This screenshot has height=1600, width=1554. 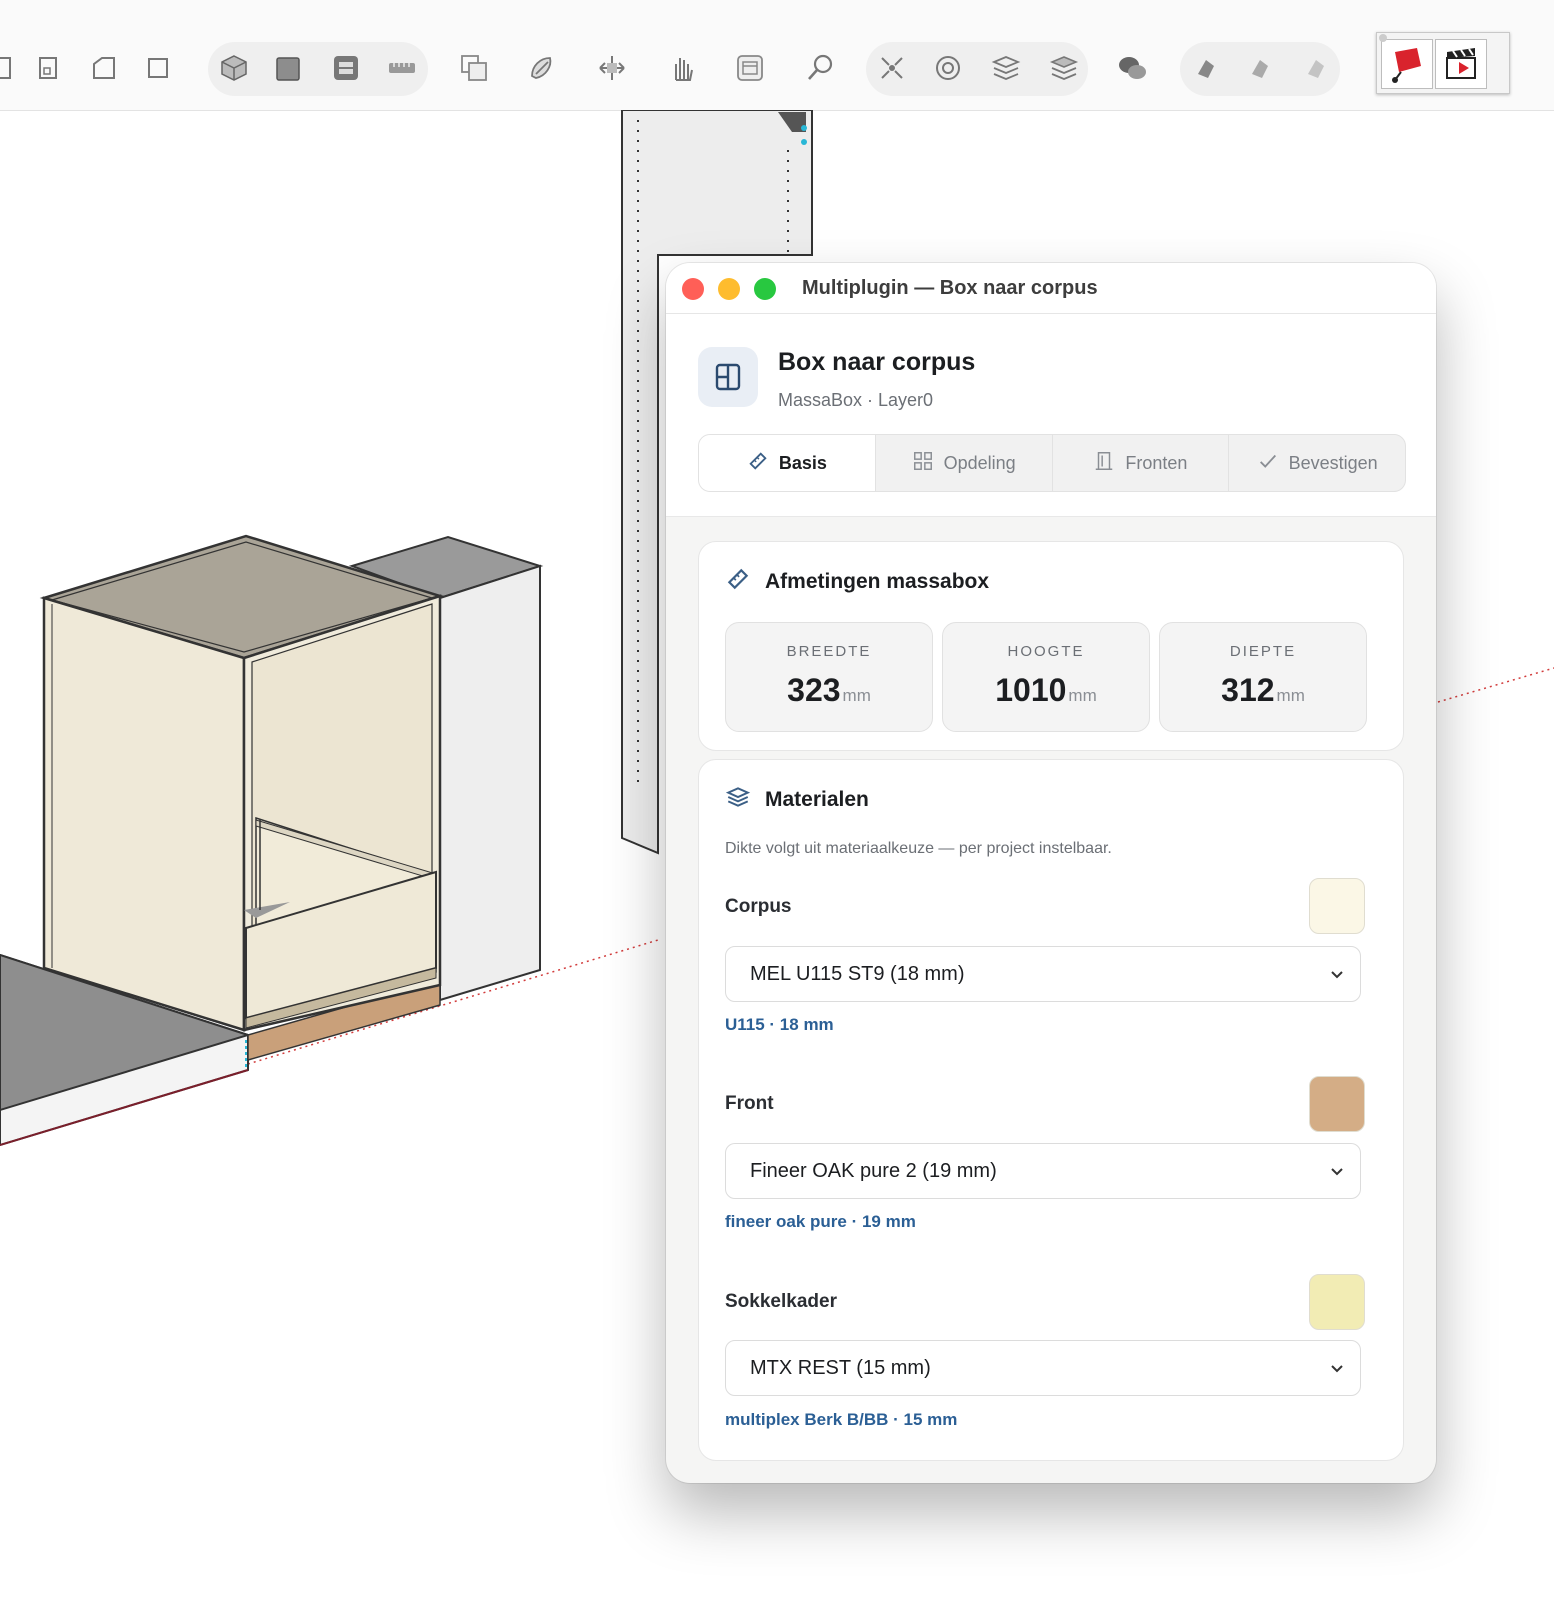 I want to click on tab-fronten: Fronten, so click(x=1140, y=463).